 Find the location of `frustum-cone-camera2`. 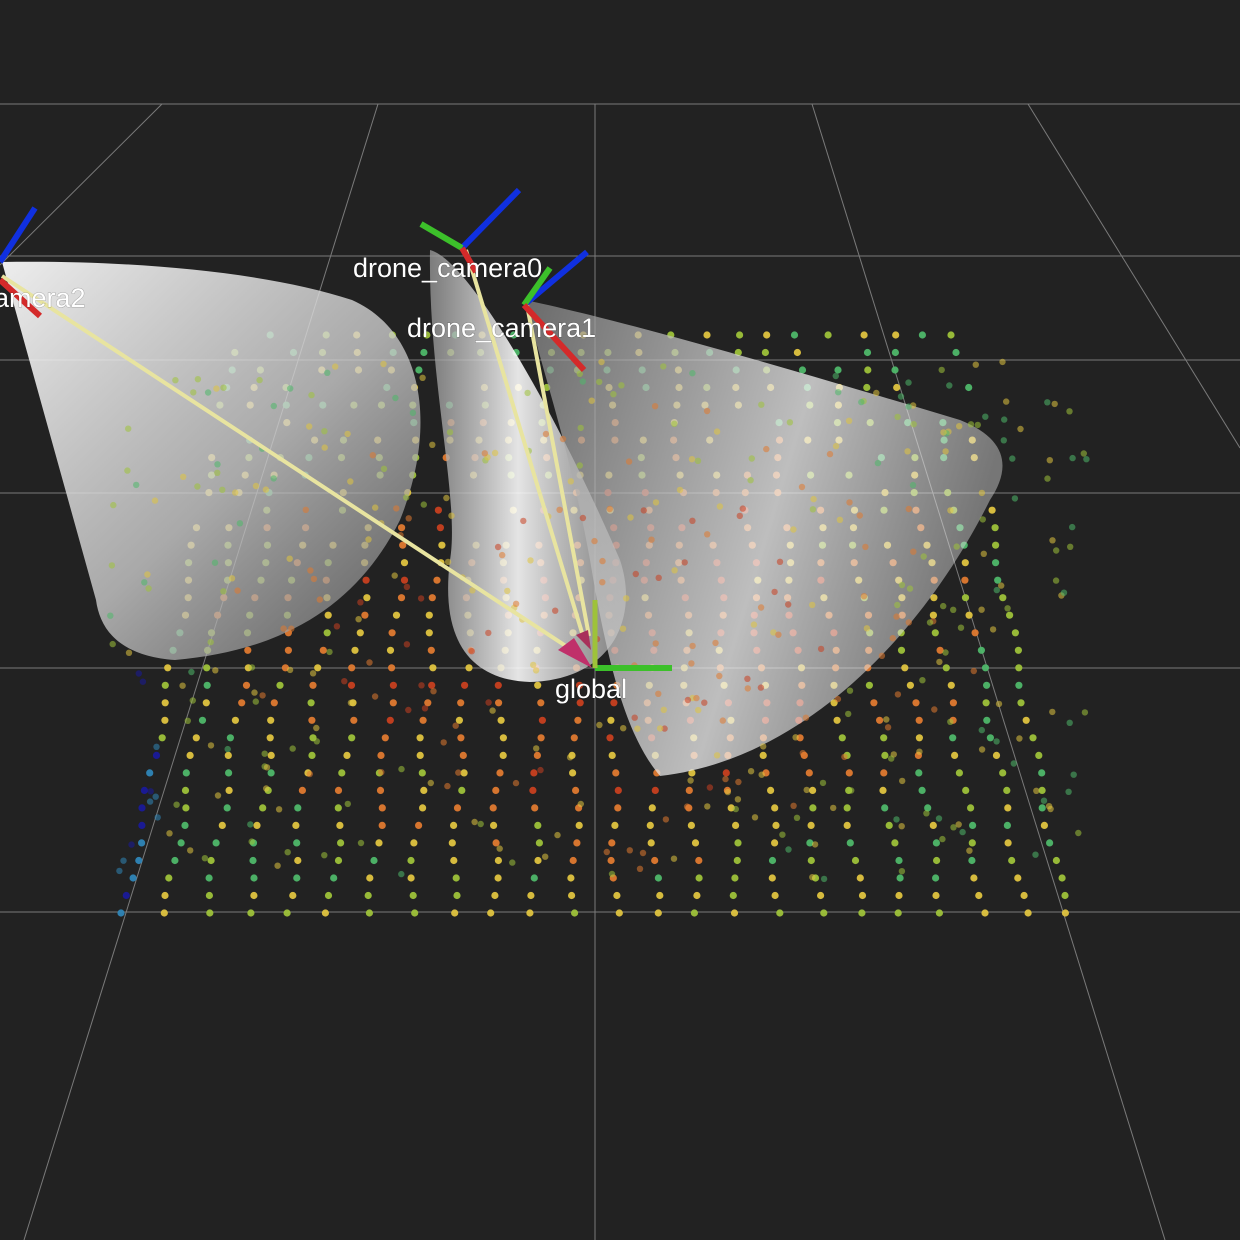

frustum-cone-camera2 is located at coordinates (211, 460).